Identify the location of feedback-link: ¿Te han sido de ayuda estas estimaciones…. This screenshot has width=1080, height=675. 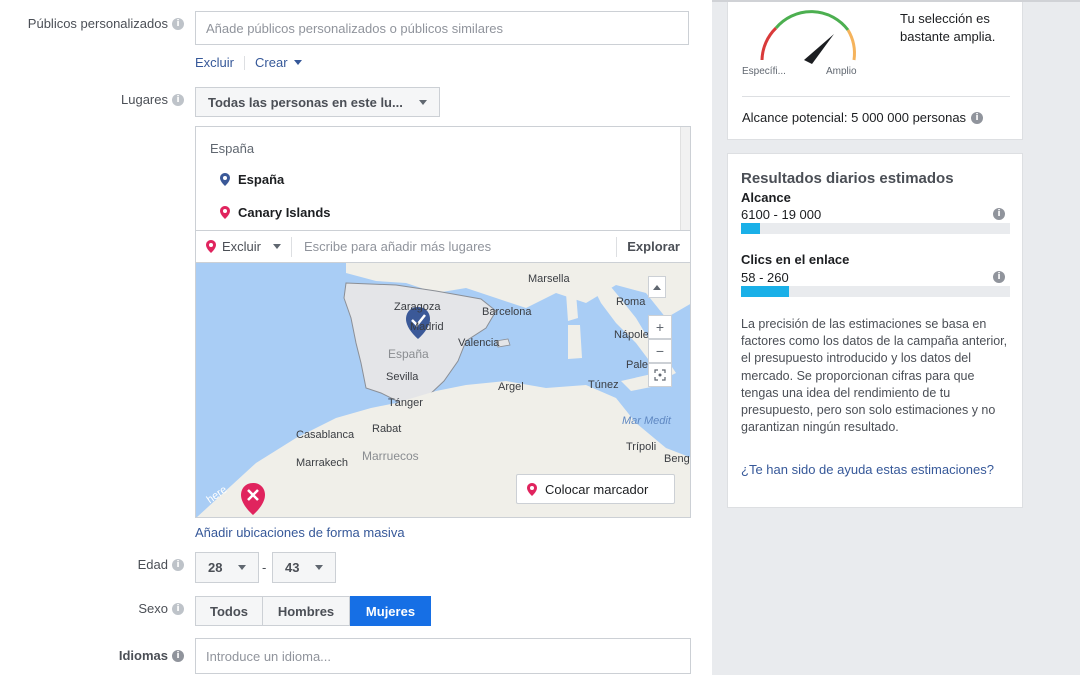
(871, 469).